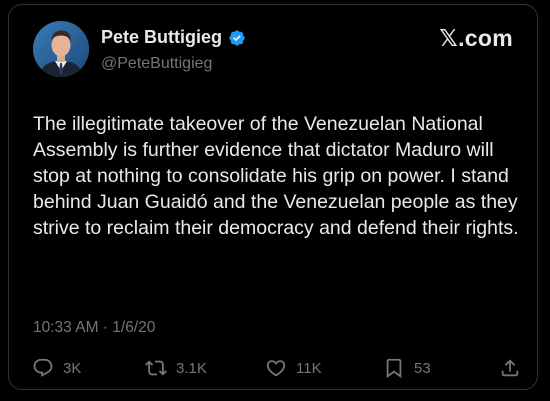 The height and width of the screenshot is (401, 550). Describe the element at coordinates (293, 368) in the screenshot. I see `like-button: 11K` at that location.